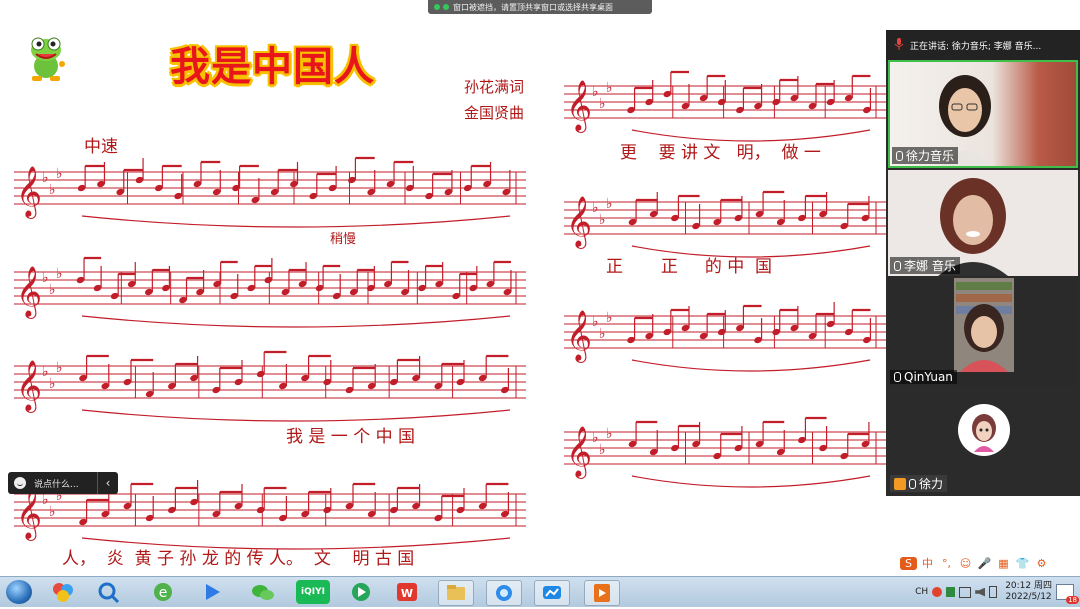 Image resolution: width=1080 pixels, height=609 pixels. What do you see at coordinates (925, 155) in the screenshot?
I see `participant-name-1: 徐力音乐` at bounding box center [925, 155].